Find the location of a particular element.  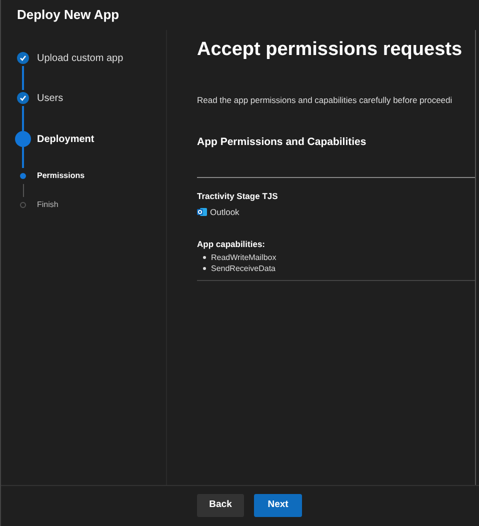

window-title: Deploy New App is located at coordinates (68, 15).